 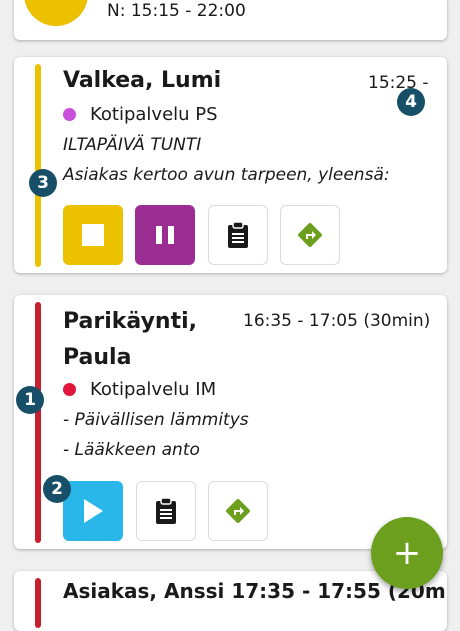 I want to click on service-row: Kotipalvelu PS, so click(x=140, y=114).